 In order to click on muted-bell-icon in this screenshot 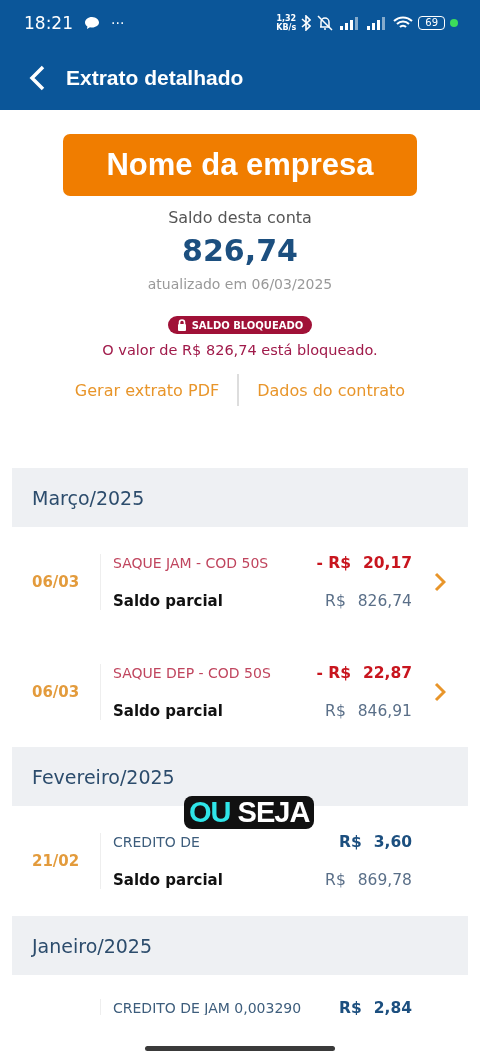, I will do `click(325, 23)`.